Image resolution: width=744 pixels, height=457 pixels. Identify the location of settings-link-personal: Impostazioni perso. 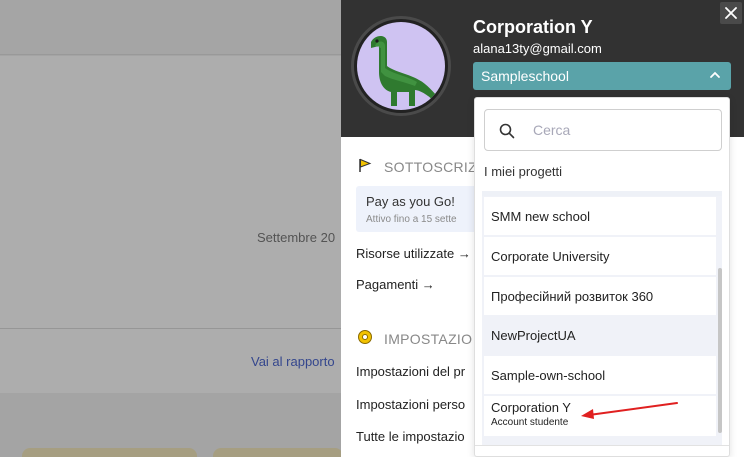
(410, 404).